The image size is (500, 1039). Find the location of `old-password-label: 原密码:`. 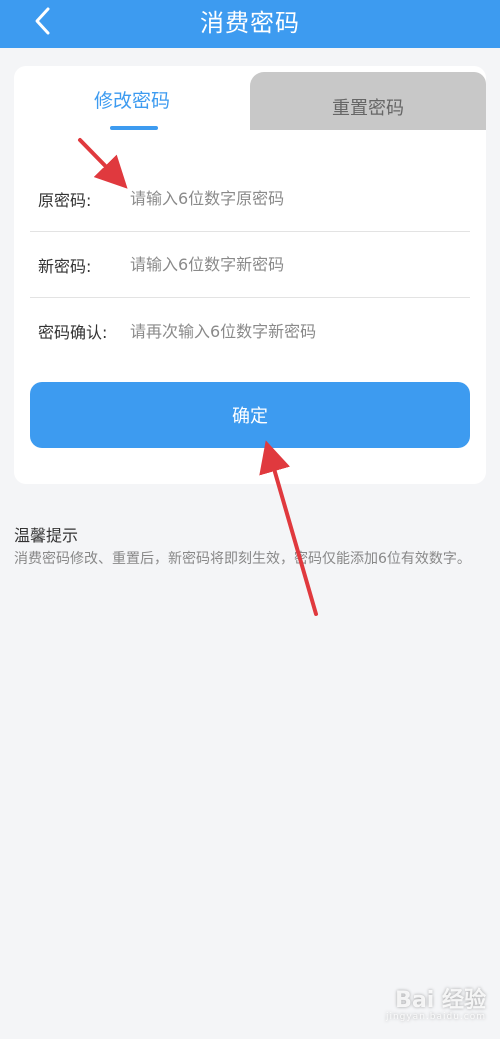

old-password-label: 原密码: is located at coordinates (65, 200).